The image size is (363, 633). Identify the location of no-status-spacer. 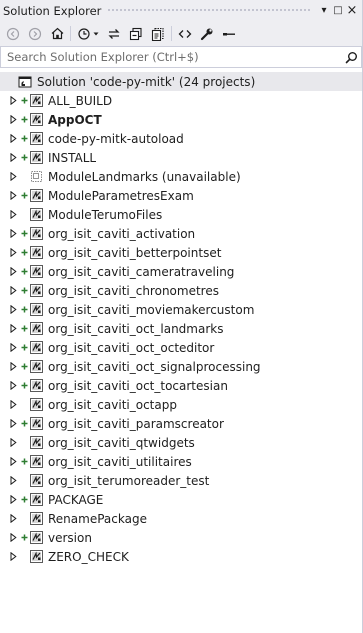
(24, 443).